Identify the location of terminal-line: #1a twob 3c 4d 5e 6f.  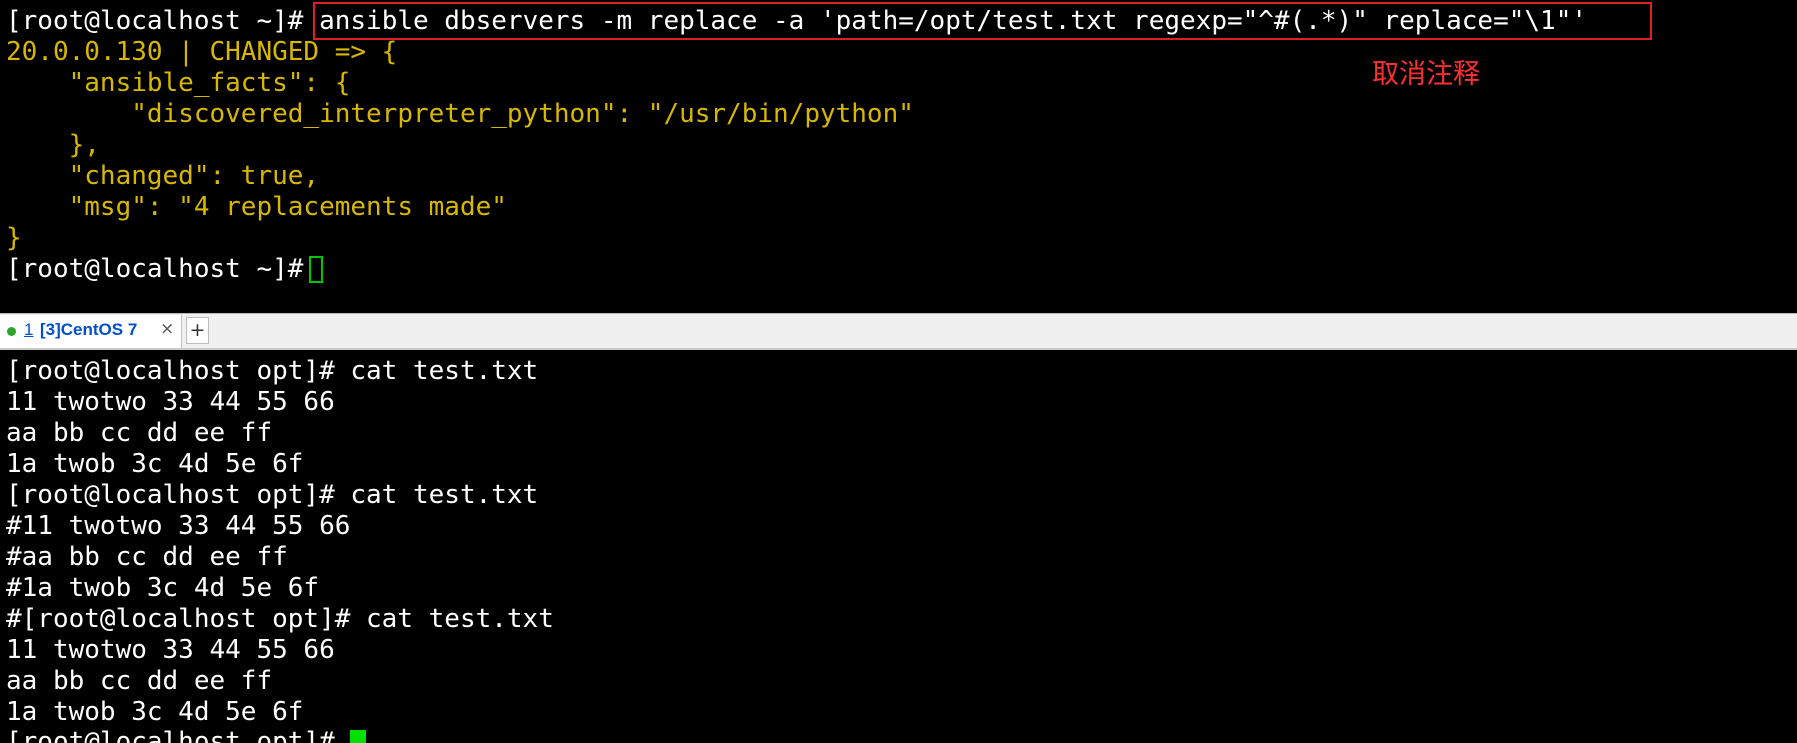
(163, 588).